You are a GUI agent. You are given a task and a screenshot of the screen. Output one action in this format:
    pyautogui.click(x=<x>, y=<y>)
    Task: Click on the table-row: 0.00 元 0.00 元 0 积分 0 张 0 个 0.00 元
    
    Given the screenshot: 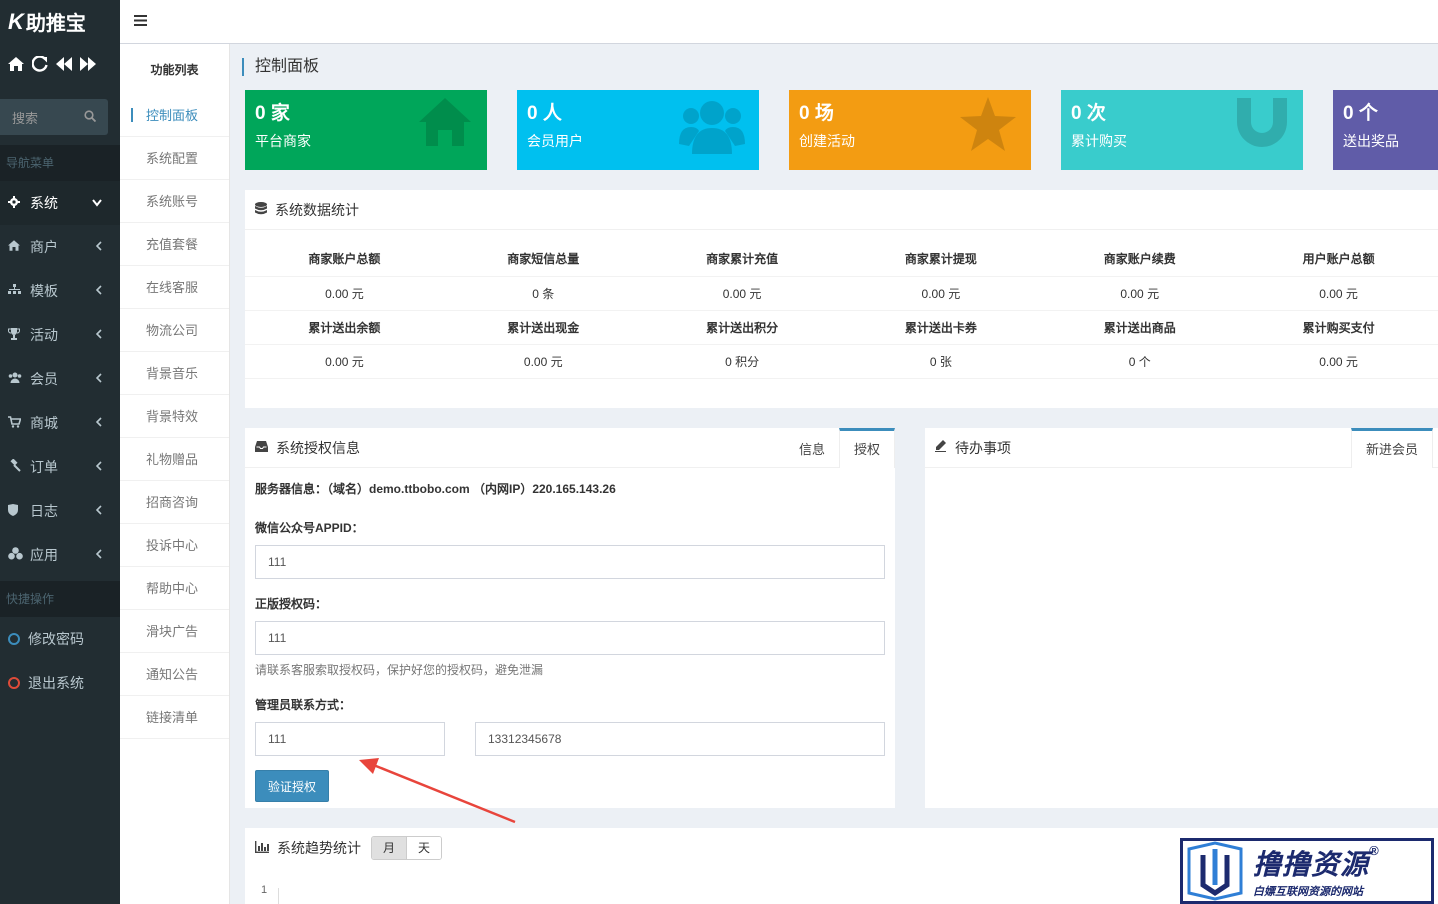 What is the action you would take?
    pyautogui.click(x=841, y=361)
    